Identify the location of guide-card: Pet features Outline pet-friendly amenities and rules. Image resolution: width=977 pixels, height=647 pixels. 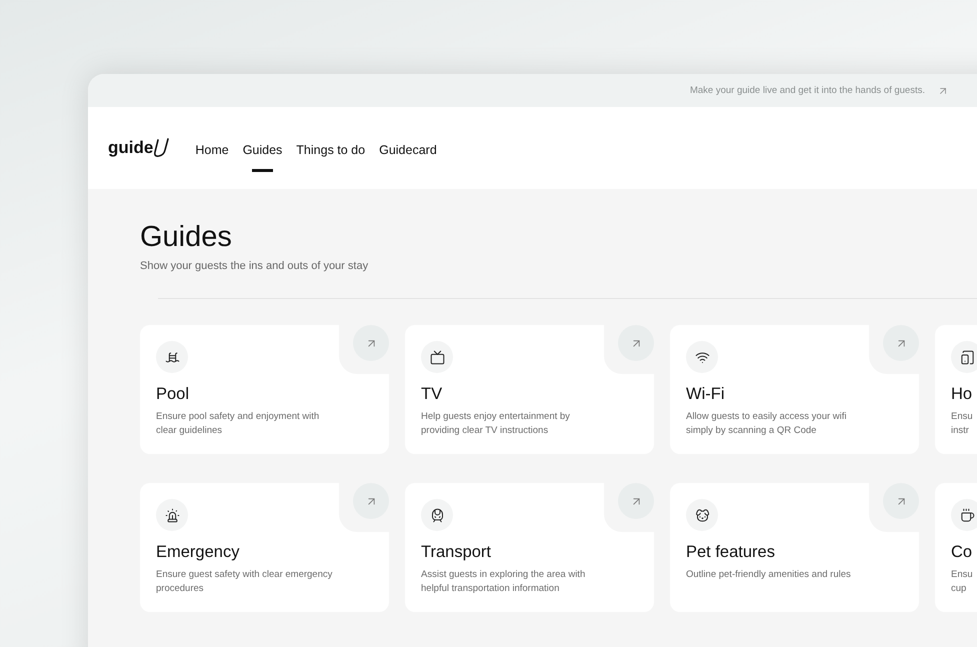
(794, 547).